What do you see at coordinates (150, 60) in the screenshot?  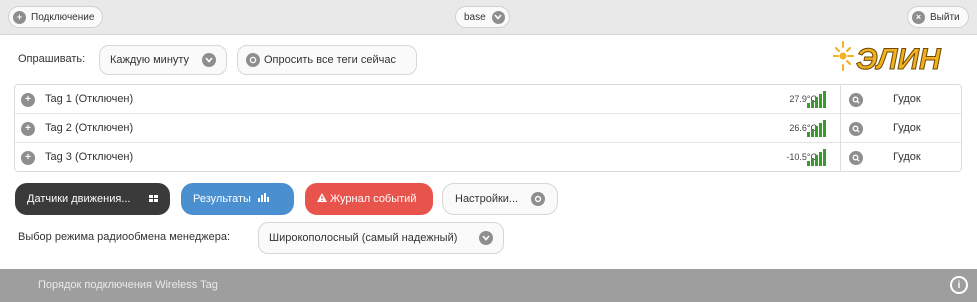 I see `poll-interval-value: Каждую минуту` at bounding box center [150, 60].